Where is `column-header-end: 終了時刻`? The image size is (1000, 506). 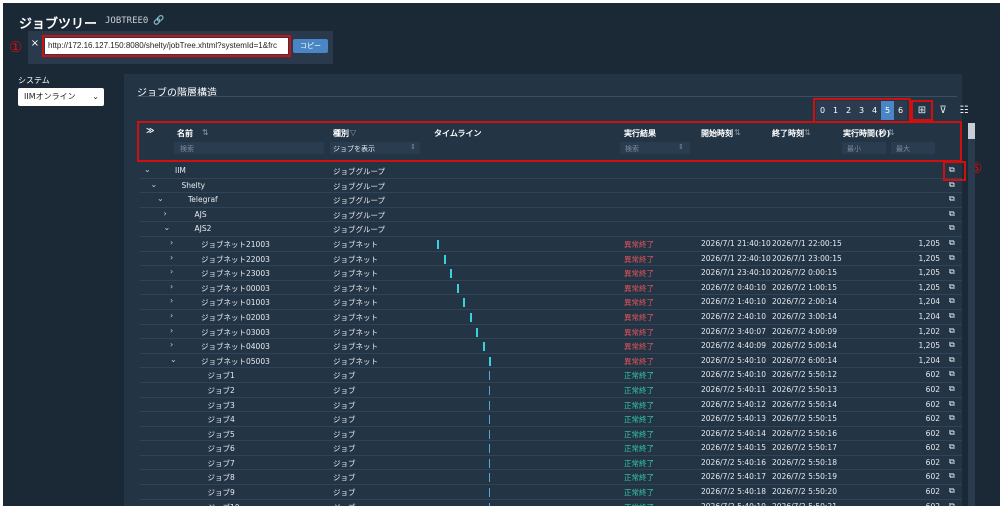 column-header-end: 終了時刻 is located at coordinates (788, 133).